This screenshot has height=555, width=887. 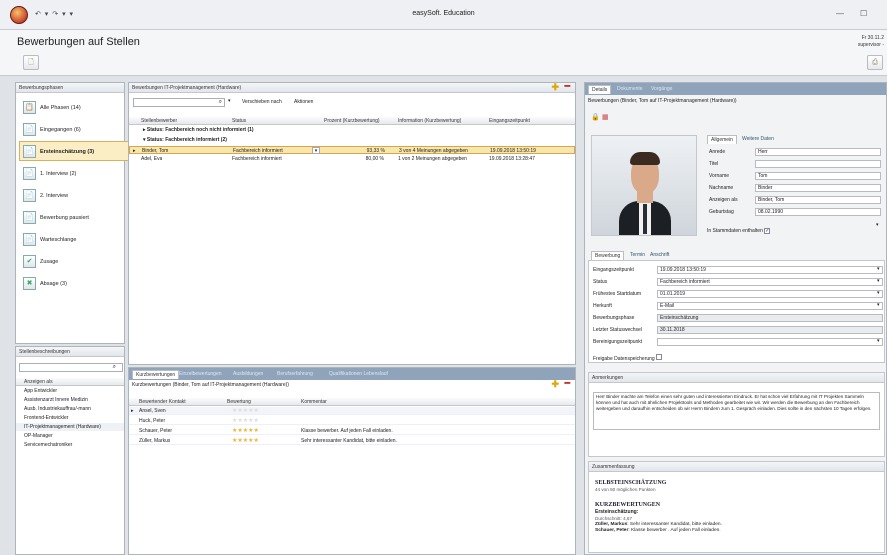 I want to click on actions-button: Aktionen, so click(x=303, y=102).